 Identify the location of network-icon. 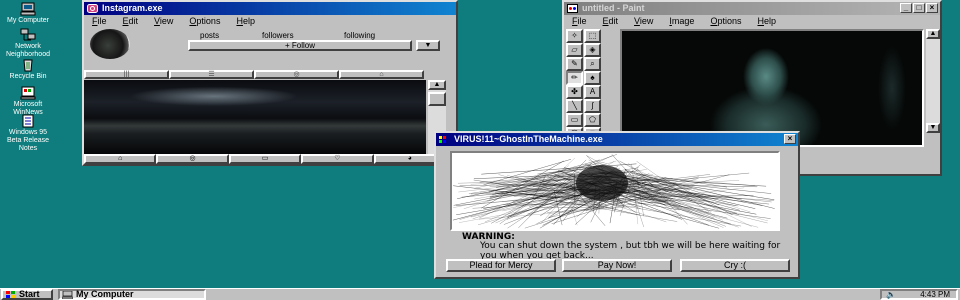
(28, 34).